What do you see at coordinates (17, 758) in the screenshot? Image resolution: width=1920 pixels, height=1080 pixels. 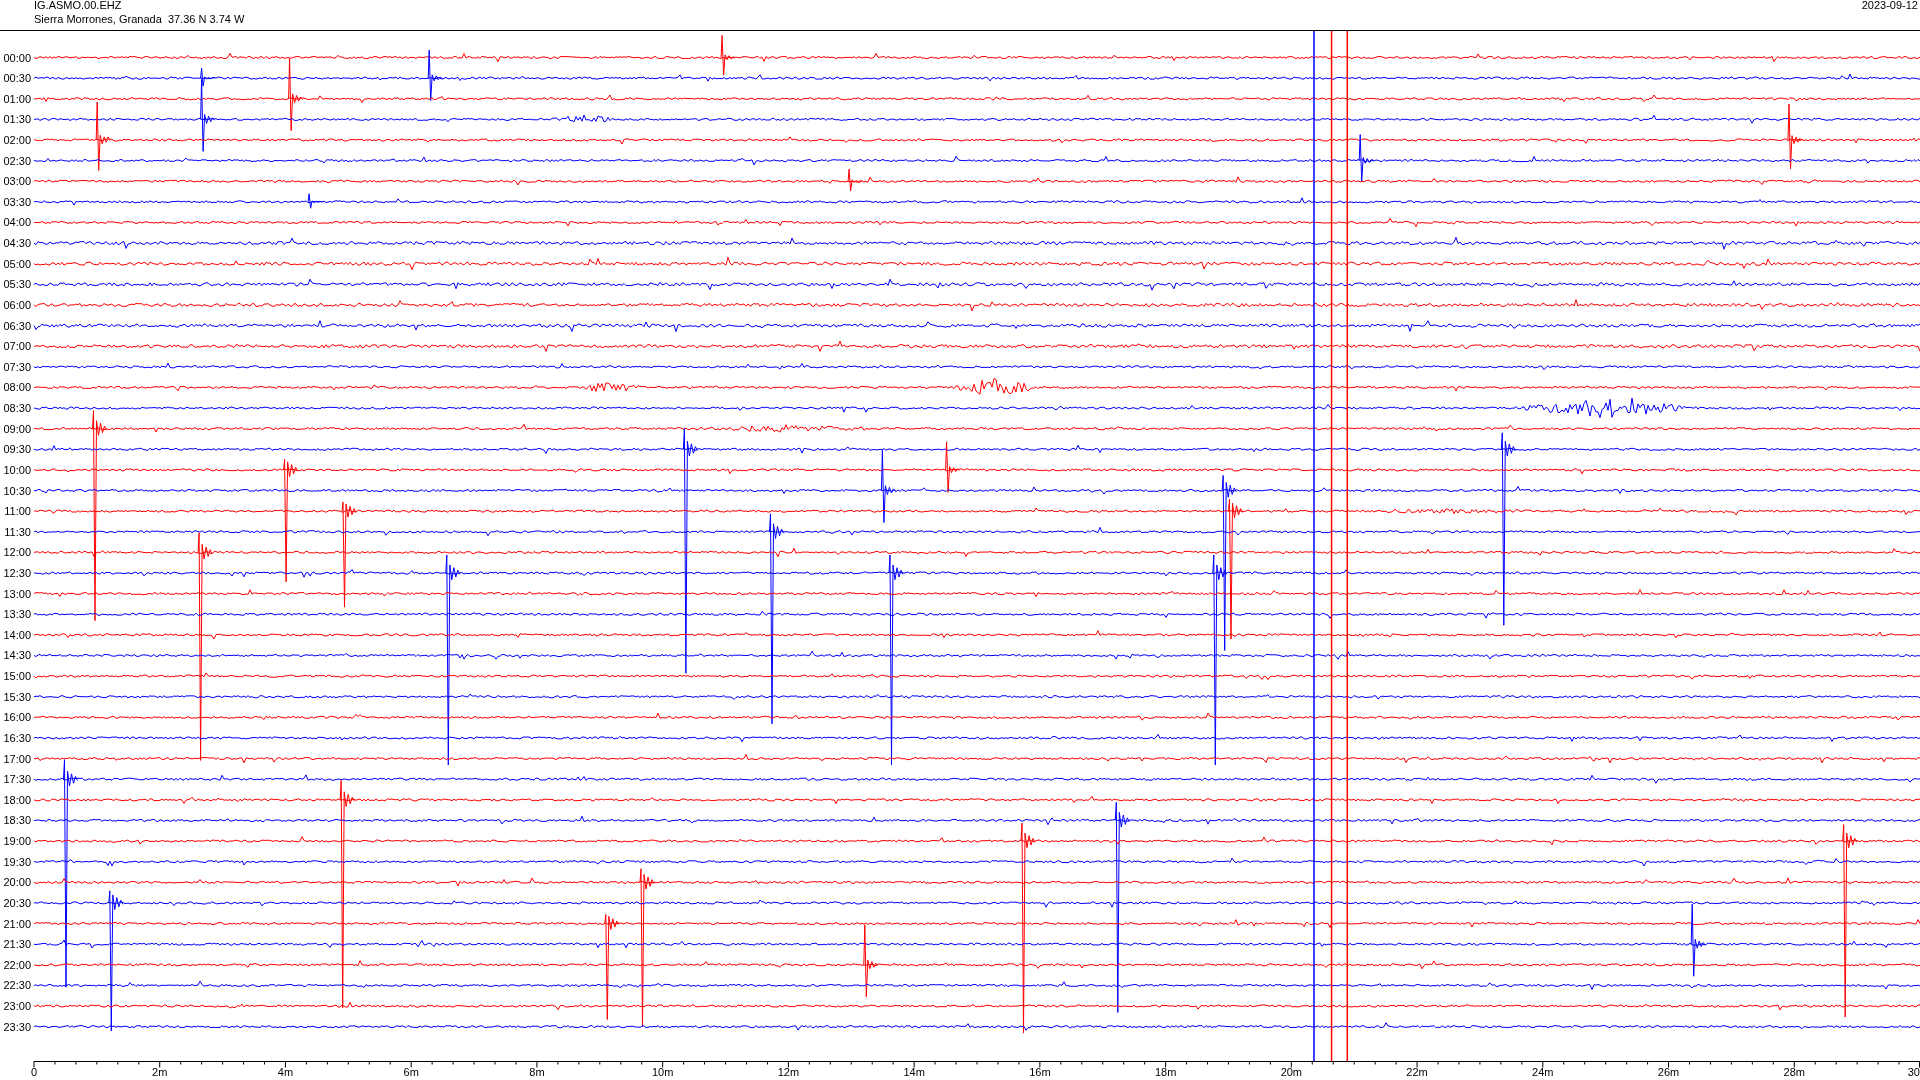 I see `time-label: 17:00` at bounding box center [17, 758].